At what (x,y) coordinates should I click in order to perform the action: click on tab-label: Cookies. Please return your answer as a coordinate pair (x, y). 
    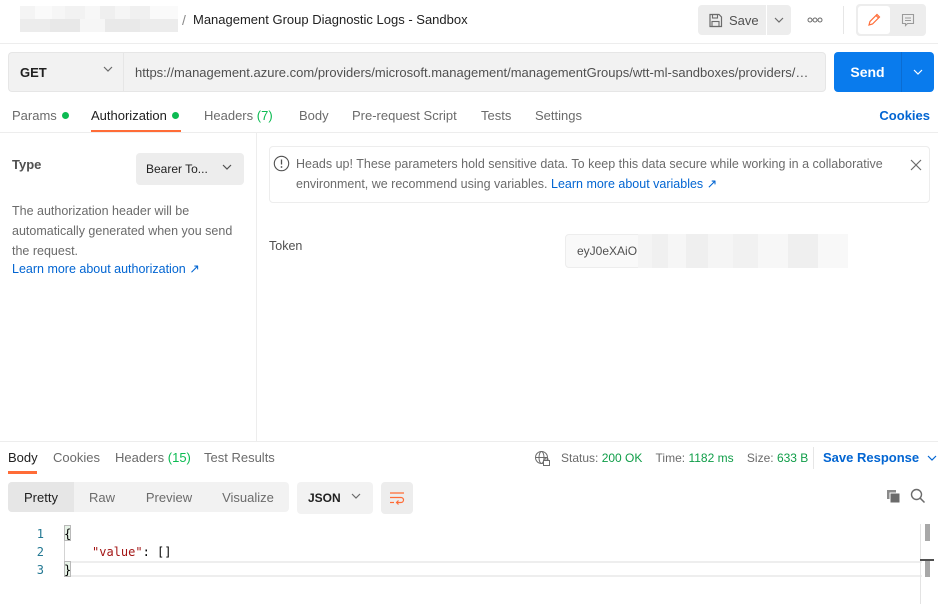
    Looking at the image, I should click on (76, 457).